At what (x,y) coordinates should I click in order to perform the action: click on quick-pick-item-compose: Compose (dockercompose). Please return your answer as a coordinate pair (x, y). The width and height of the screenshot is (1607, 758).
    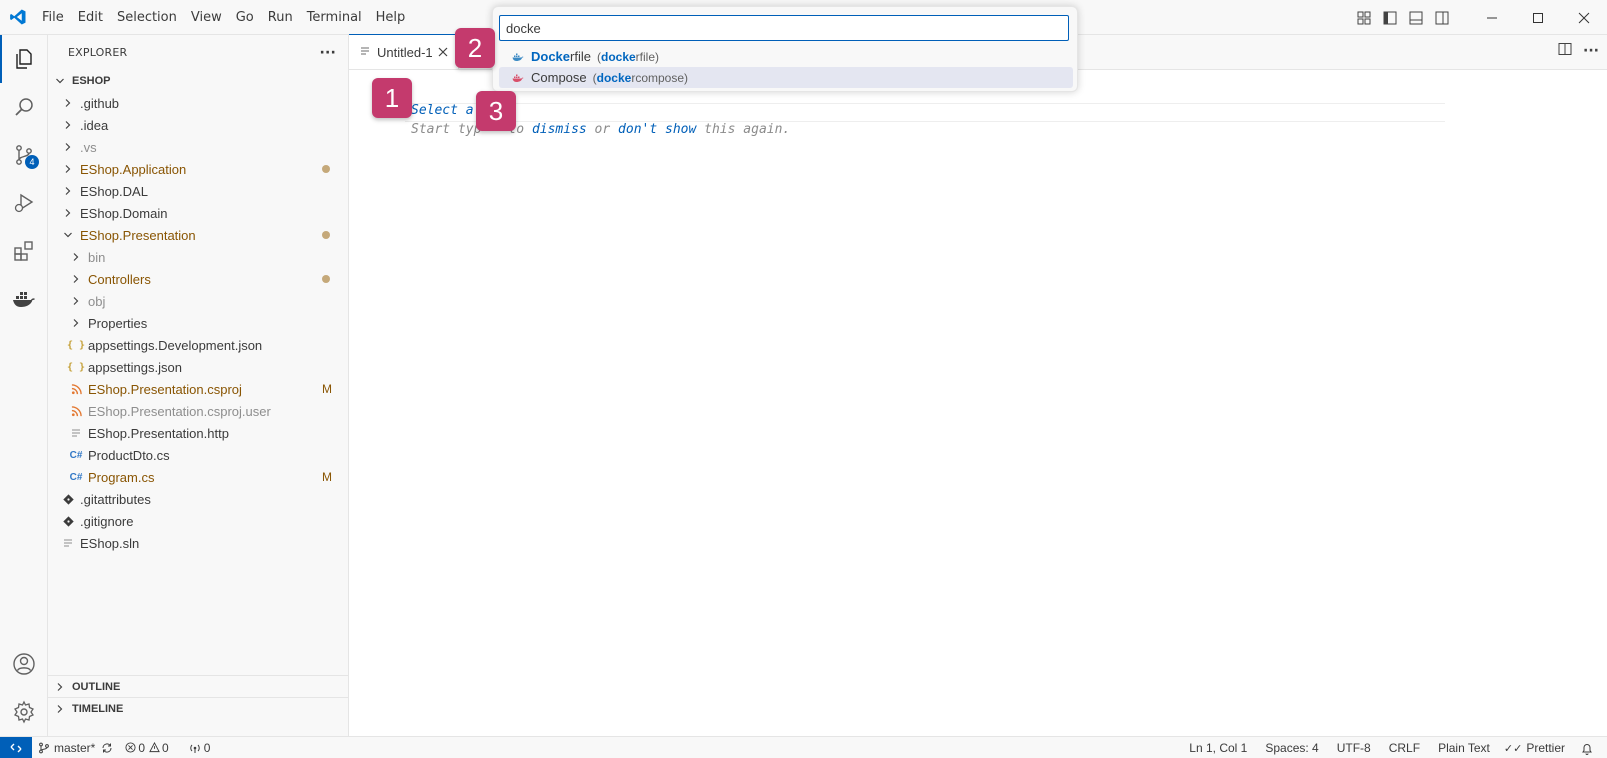
    Looking at the image, I should click on (786, 77).